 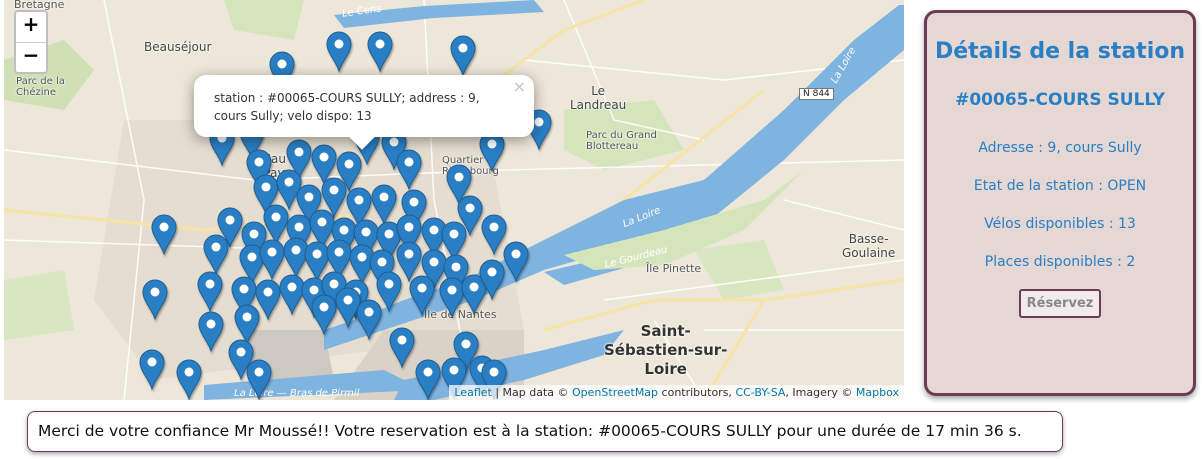 I want to click on popup-close-button: ×, so click(x=519, y=86).